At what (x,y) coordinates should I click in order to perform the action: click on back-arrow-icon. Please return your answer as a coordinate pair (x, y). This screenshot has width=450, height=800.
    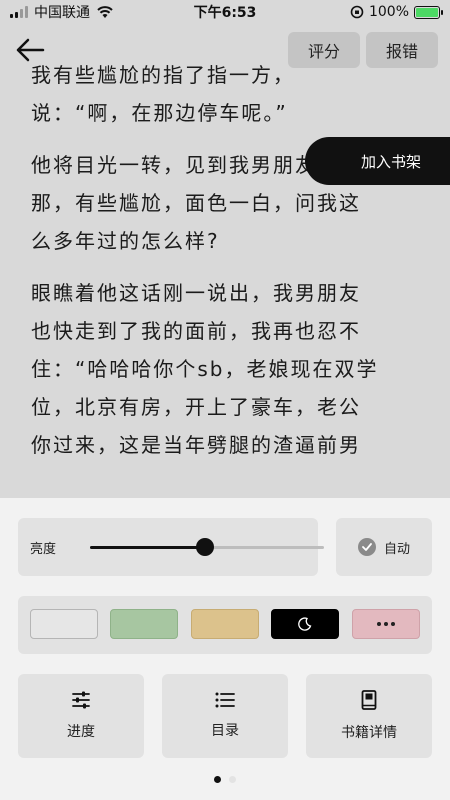
    Looking at the image, I should click on (30, 50).